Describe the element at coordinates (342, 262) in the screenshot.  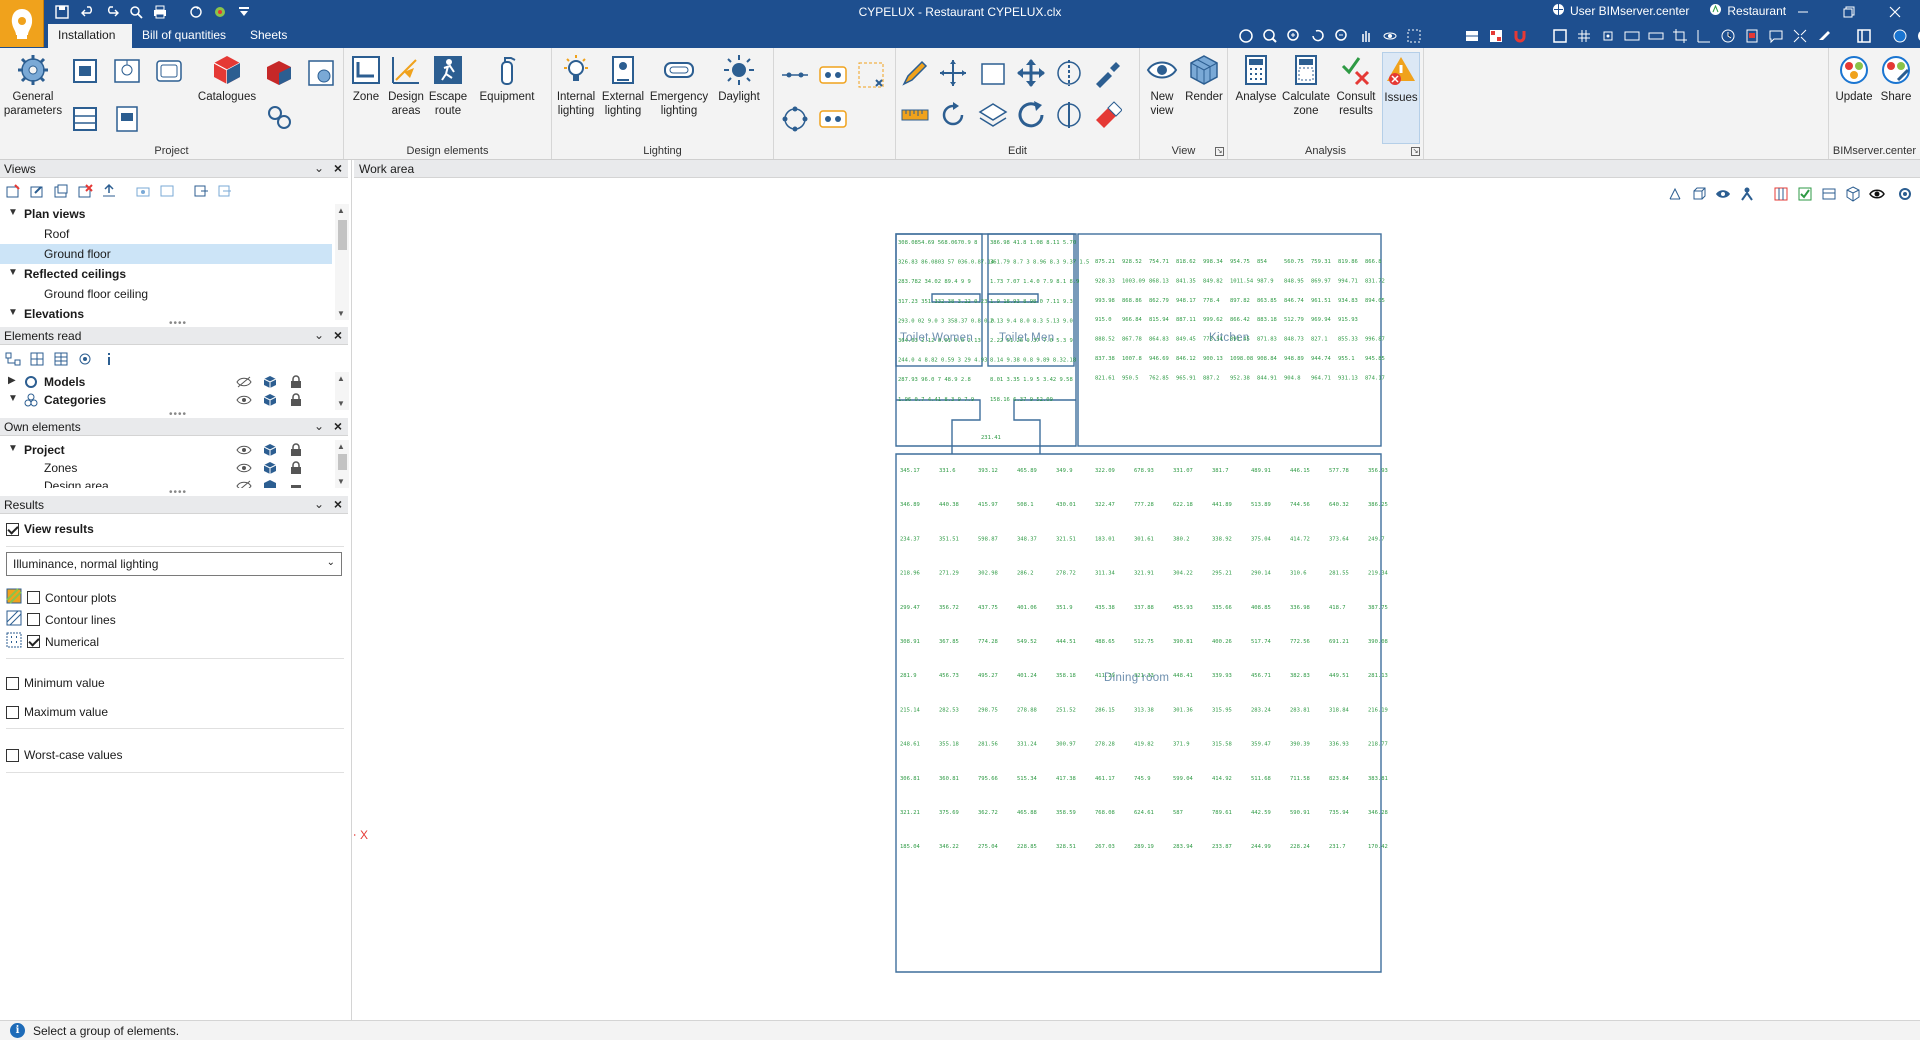
I see `views-scrollbar: ▲ ▼` at that location.